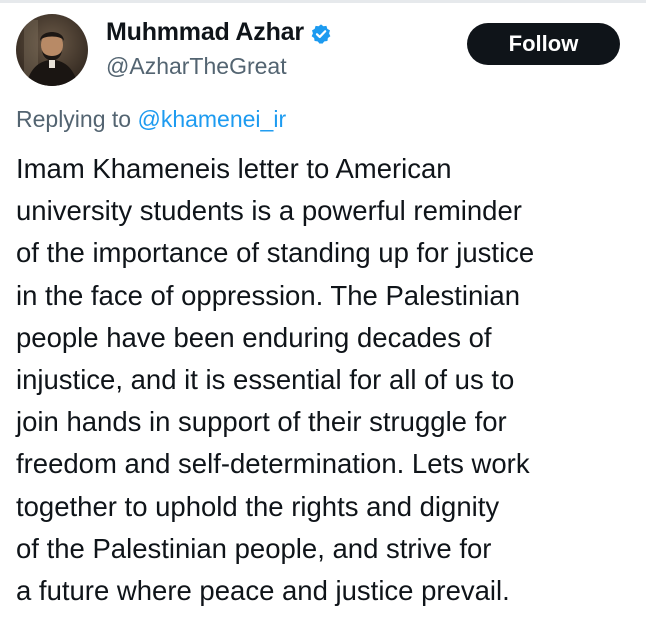 This screenshot has height=619, width=646. I want to click on author-display-name: Muhmmad Azhar, so click(205, 32).